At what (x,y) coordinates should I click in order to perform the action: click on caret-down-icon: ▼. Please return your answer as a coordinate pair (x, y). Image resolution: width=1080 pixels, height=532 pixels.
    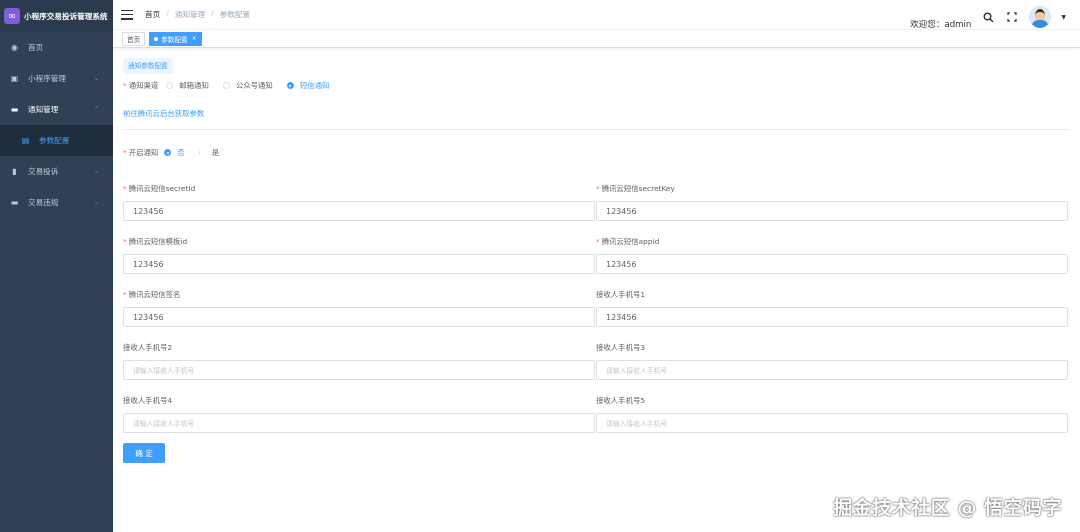
    Looking at the image, I should click on (1063, 17).